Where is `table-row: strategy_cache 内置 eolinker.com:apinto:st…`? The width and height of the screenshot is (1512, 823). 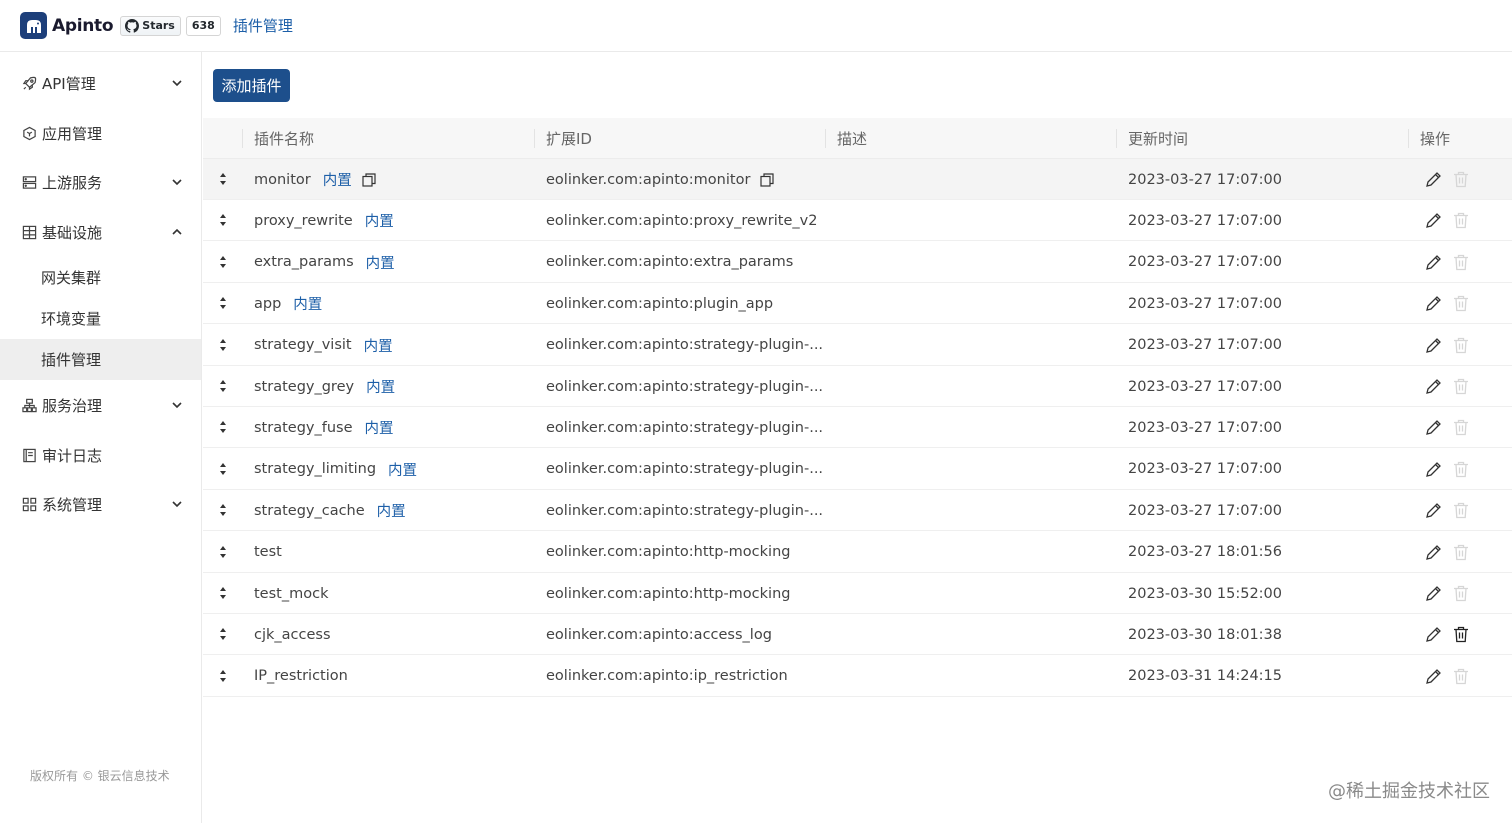 table-row: strategy_cache 内置 eolinker.com:apinto:st… is located at coordinates (857, 511).